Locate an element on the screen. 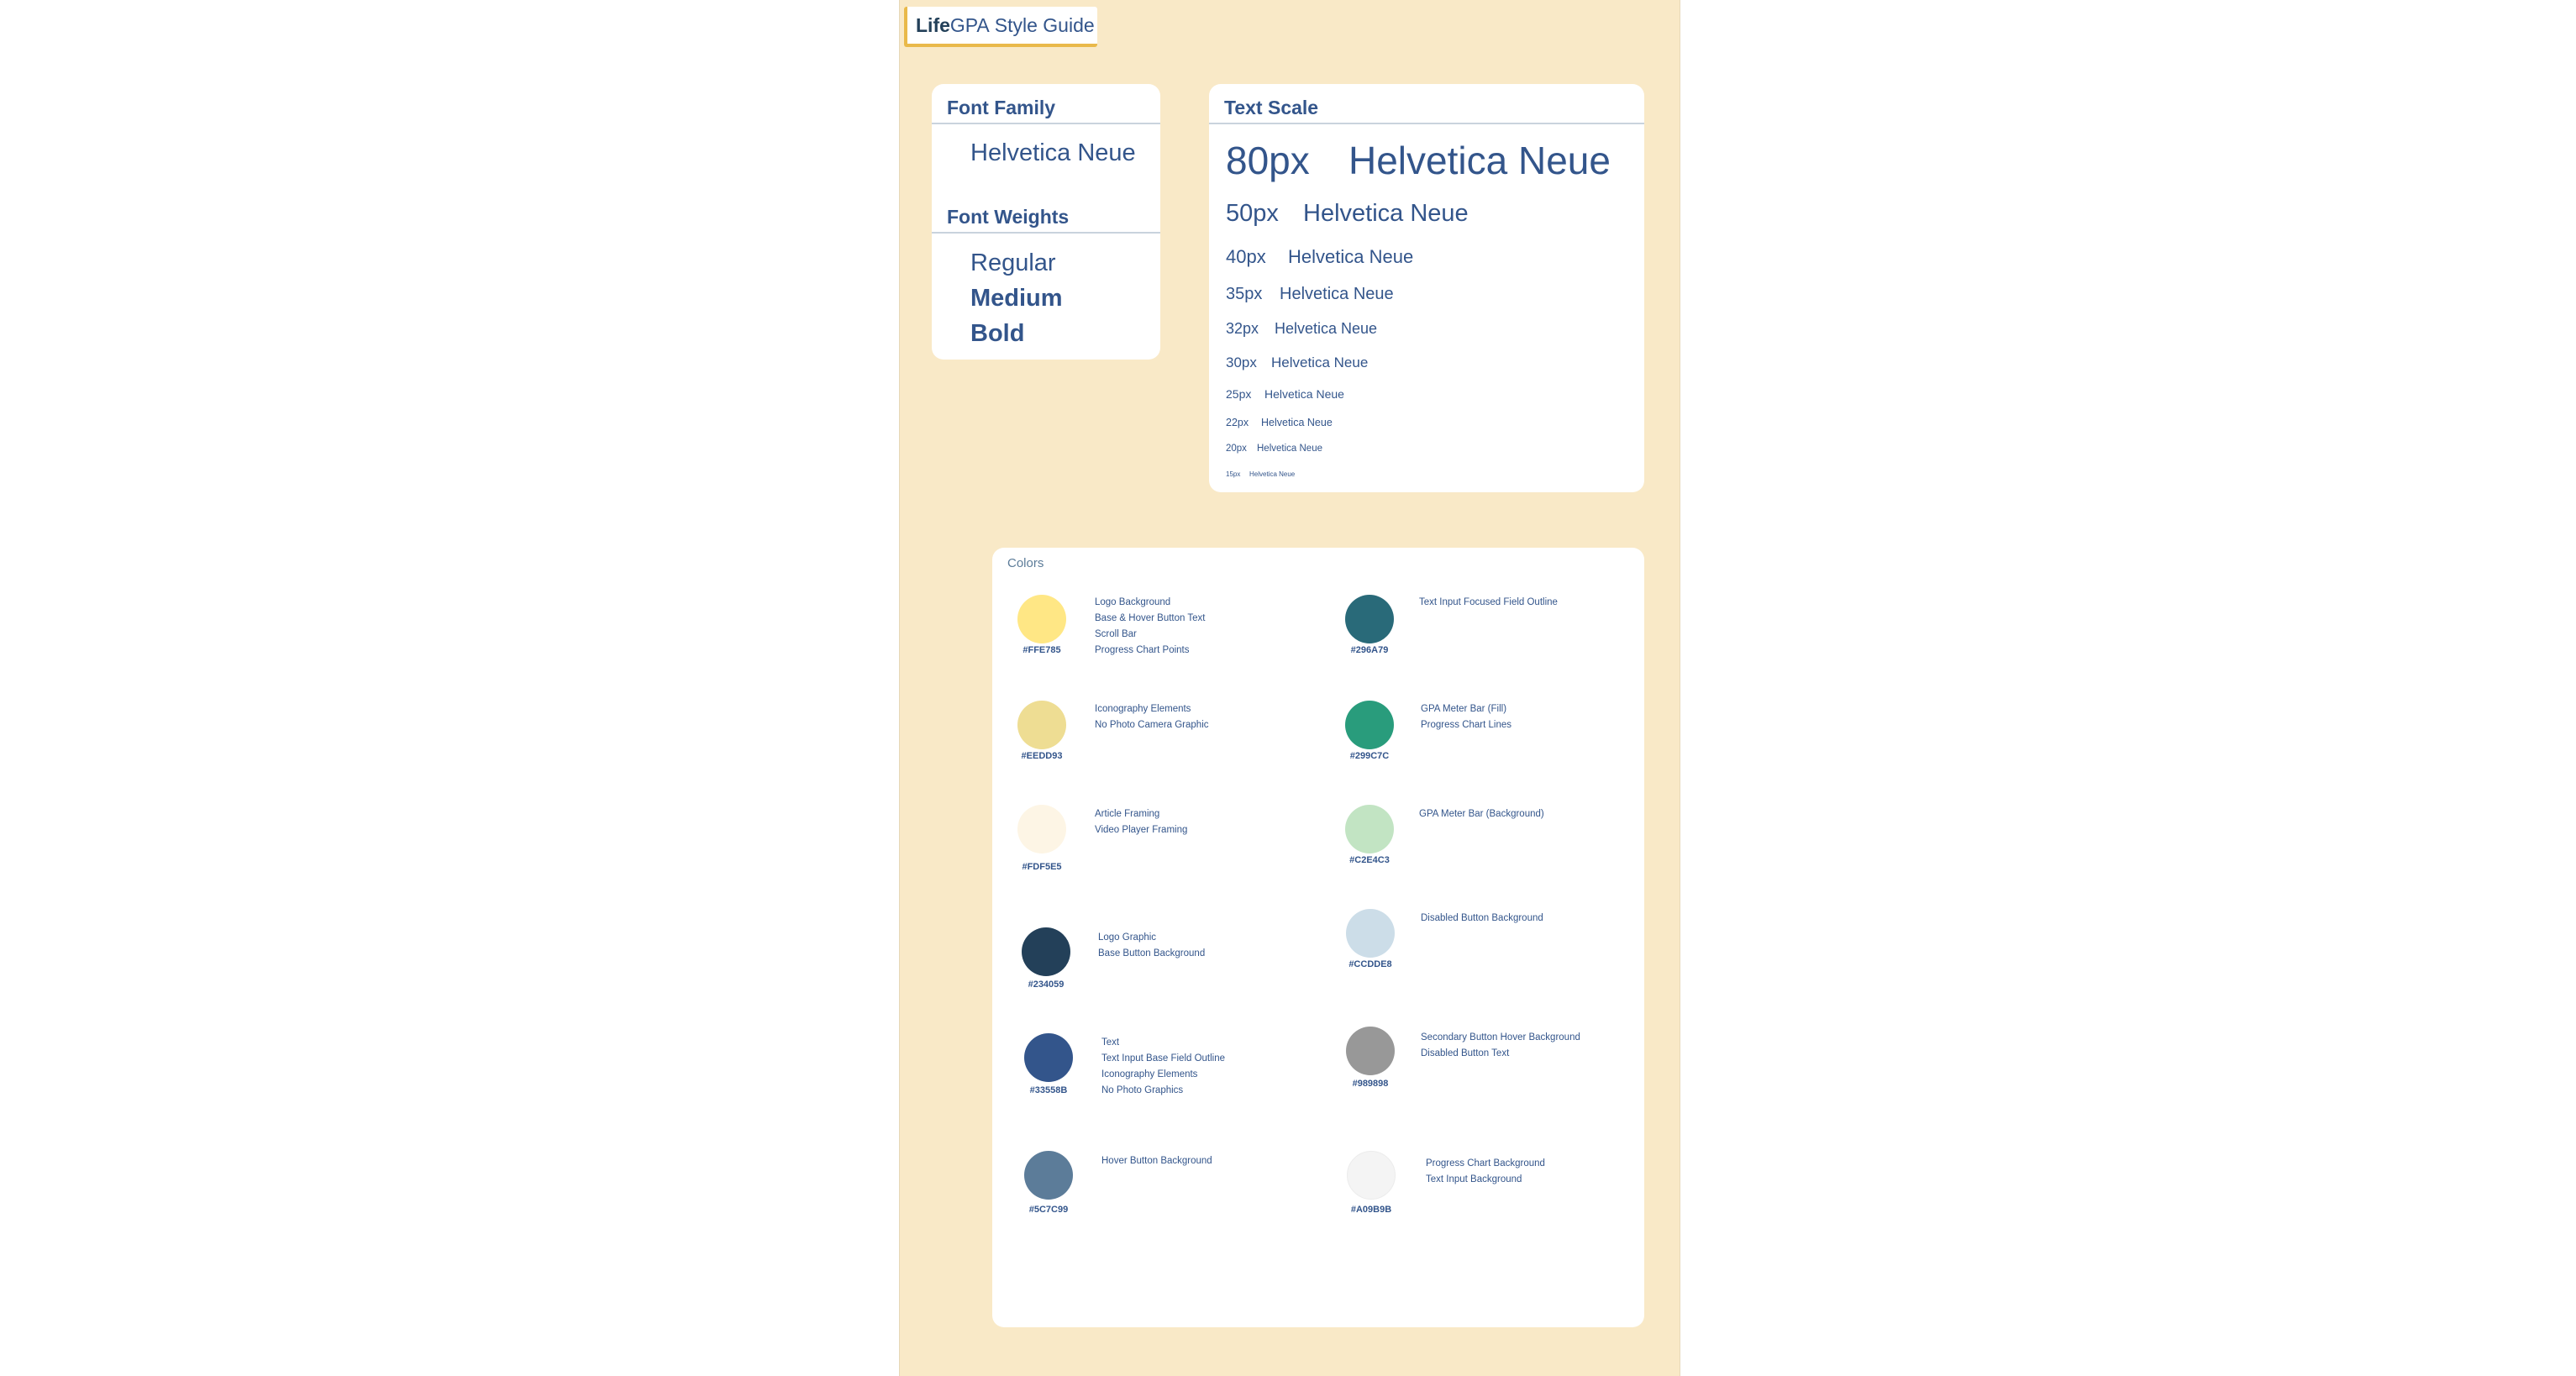 This screenshot has width=2576, height=1376. scale-row: 20px Helvetica Neue is located at coordinates (1274, 449).